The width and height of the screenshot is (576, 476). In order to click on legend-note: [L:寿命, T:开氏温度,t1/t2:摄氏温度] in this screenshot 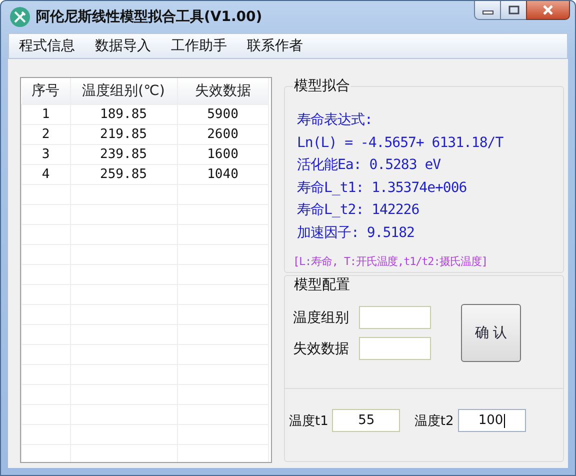, I will do `click(390, 261)`.